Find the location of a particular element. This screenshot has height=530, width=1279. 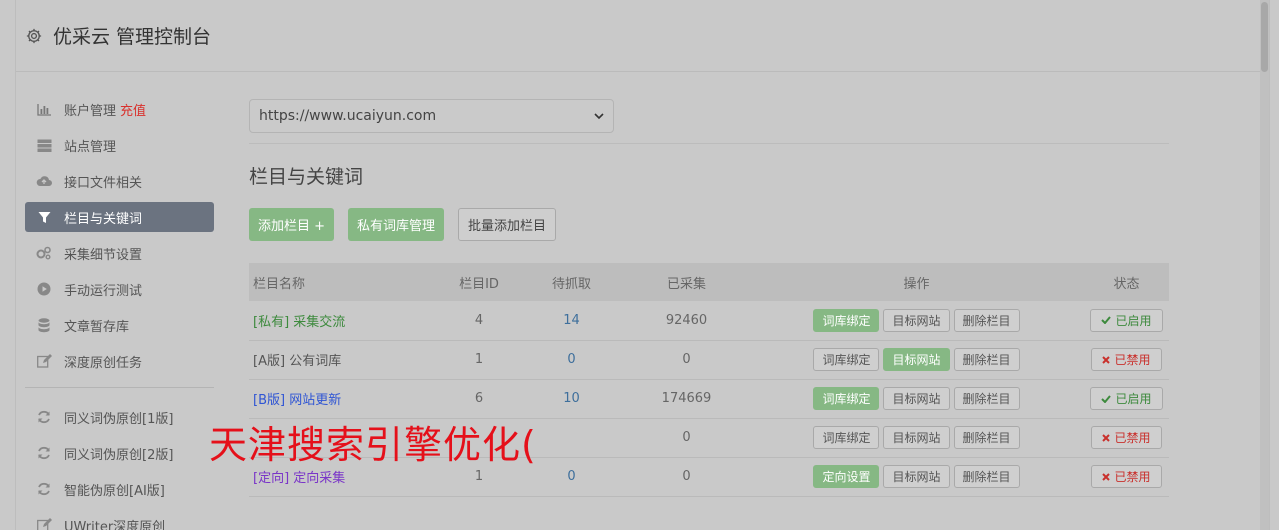

sidebar-item-label: 智能伪原创[AI版] is located at coordinates (114, 491).